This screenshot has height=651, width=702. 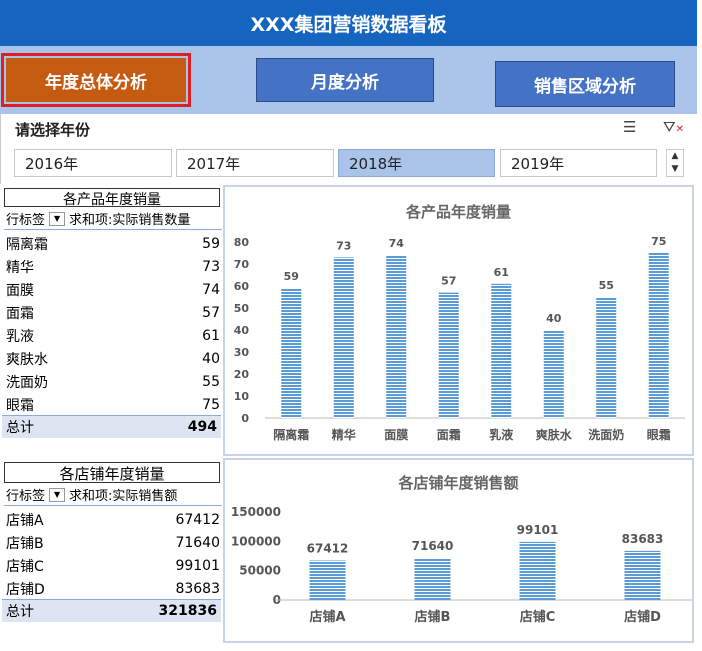 I want to click on y-tick-label: 0, so click(x=245, y=418).